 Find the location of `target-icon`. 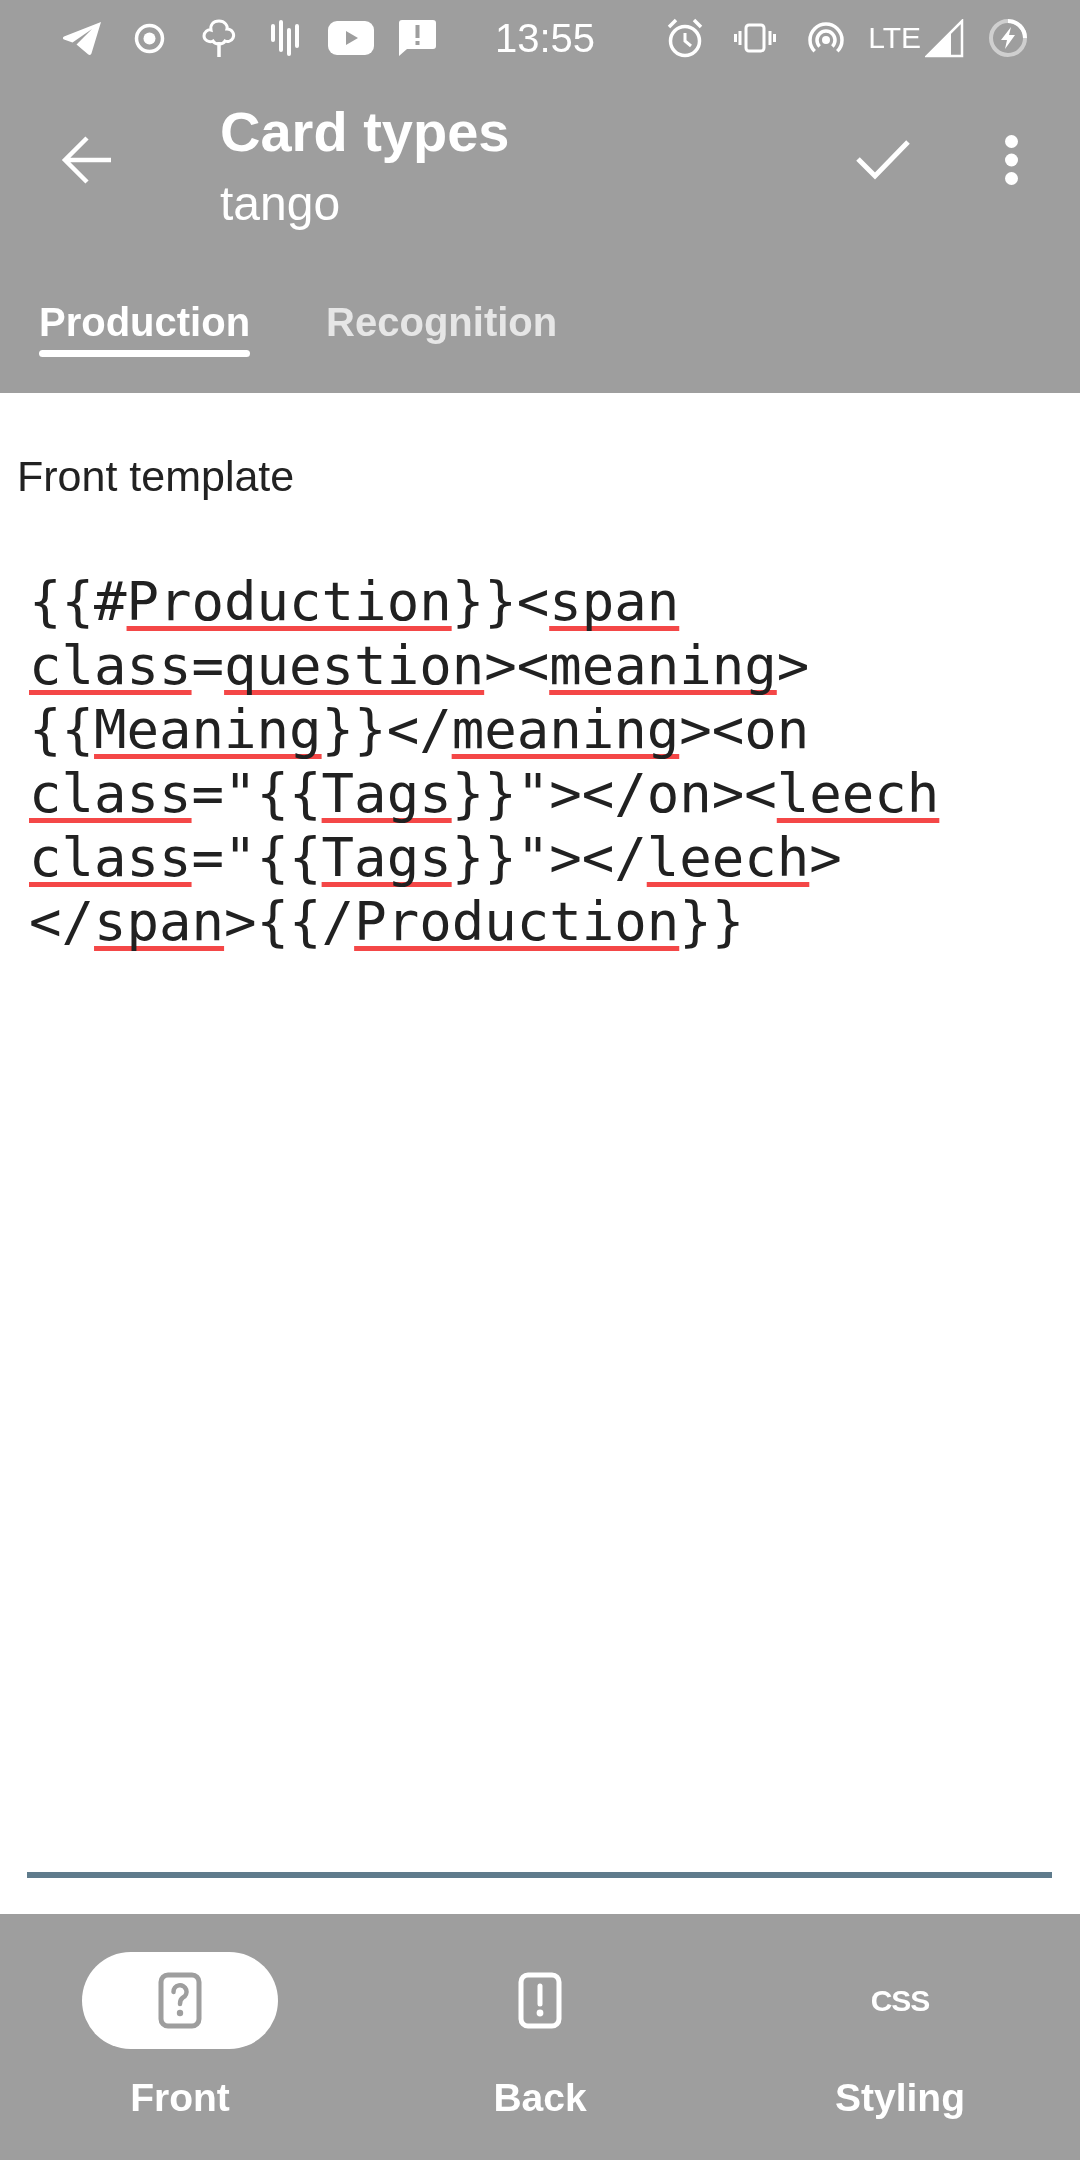

target-icon is located at coordinates (149, 38).